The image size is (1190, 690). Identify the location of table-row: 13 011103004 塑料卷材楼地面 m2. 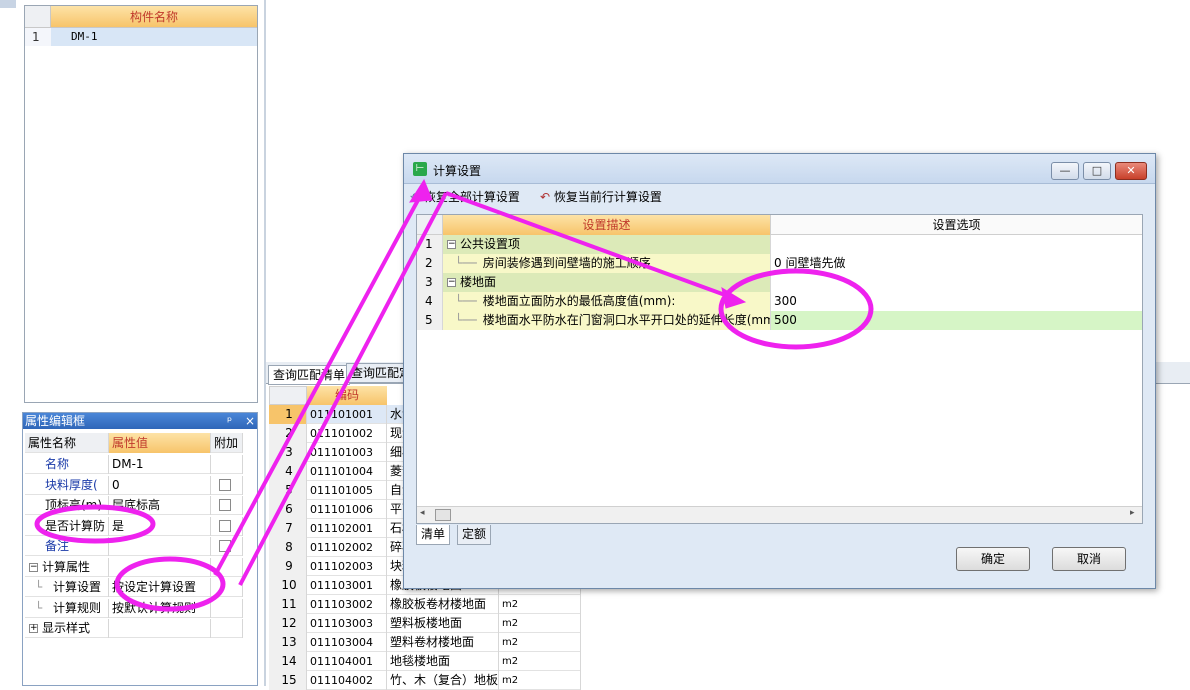
(425, 642).